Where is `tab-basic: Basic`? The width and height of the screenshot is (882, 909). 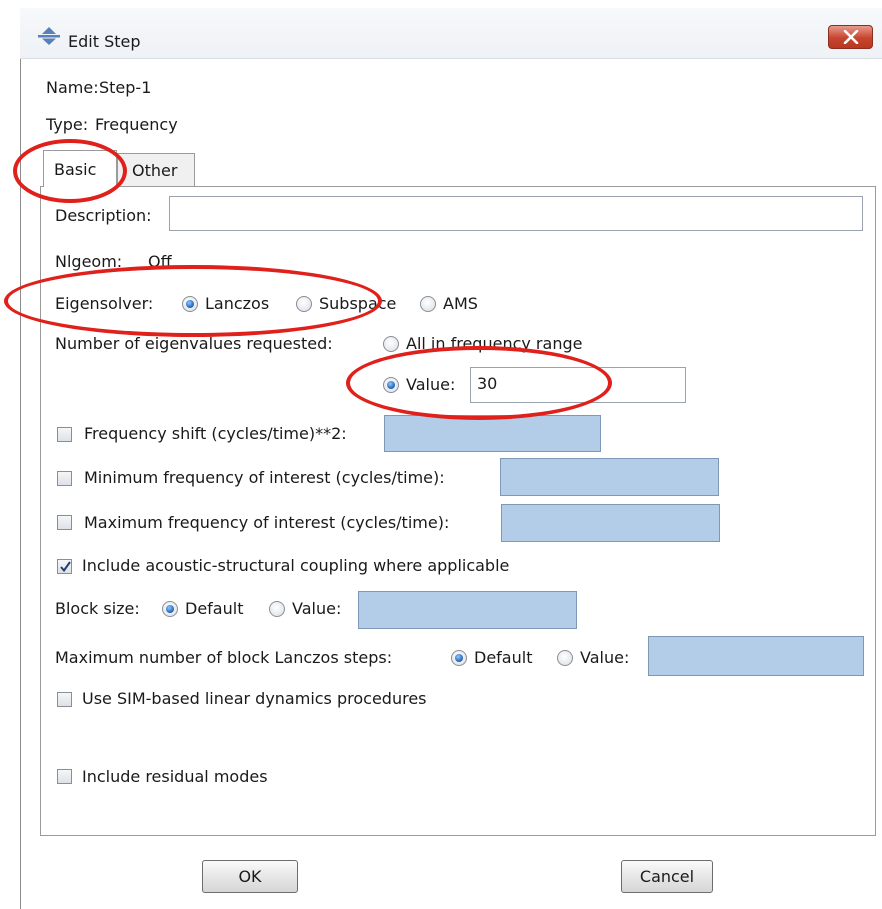
tab-basic: Basic is located at coordinates (80, 168).